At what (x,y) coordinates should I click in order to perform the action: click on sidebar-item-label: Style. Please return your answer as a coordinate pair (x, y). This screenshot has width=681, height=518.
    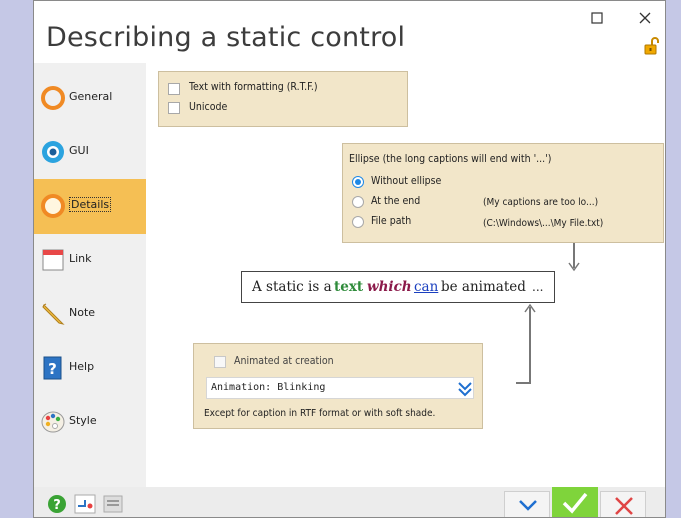
    Looking at the image, I should click on (83, 420).